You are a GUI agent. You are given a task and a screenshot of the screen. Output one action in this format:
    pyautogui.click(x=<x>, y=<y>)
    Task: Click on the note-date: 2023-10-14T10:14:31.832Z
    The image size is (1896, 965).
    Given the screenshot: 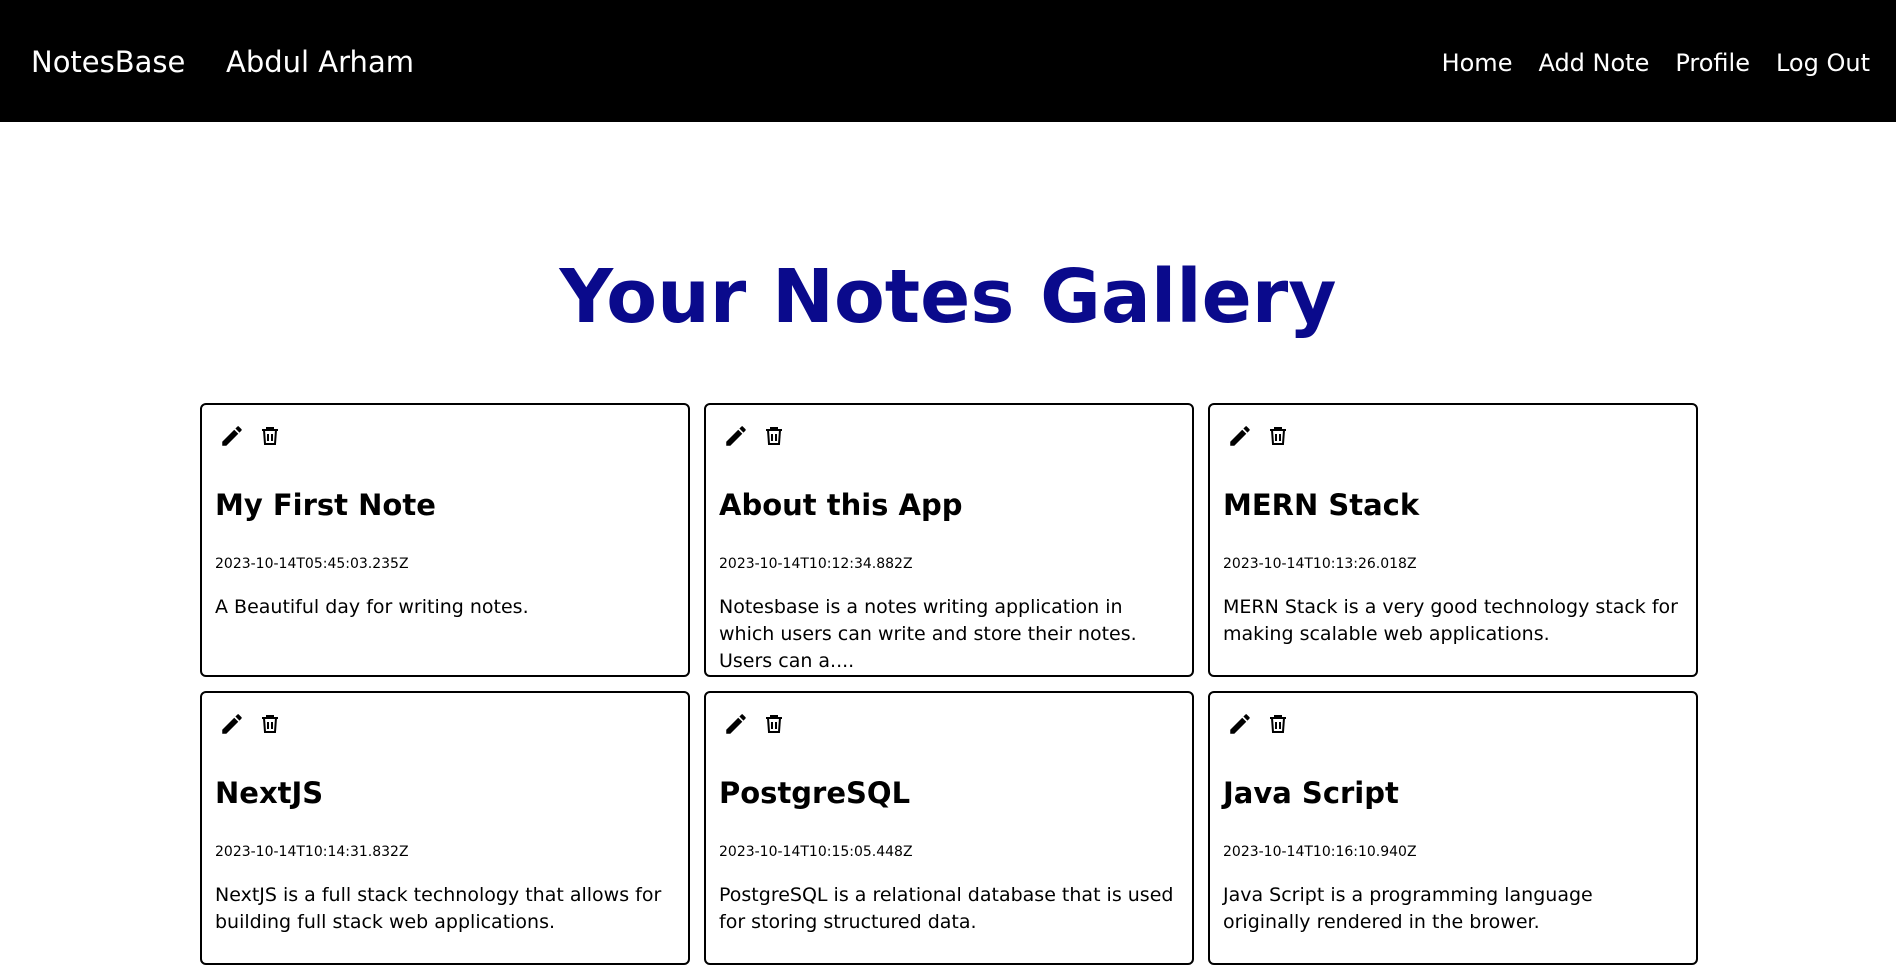 What is the action you would take?
    pyautogui.click(x=312, y=852)
    